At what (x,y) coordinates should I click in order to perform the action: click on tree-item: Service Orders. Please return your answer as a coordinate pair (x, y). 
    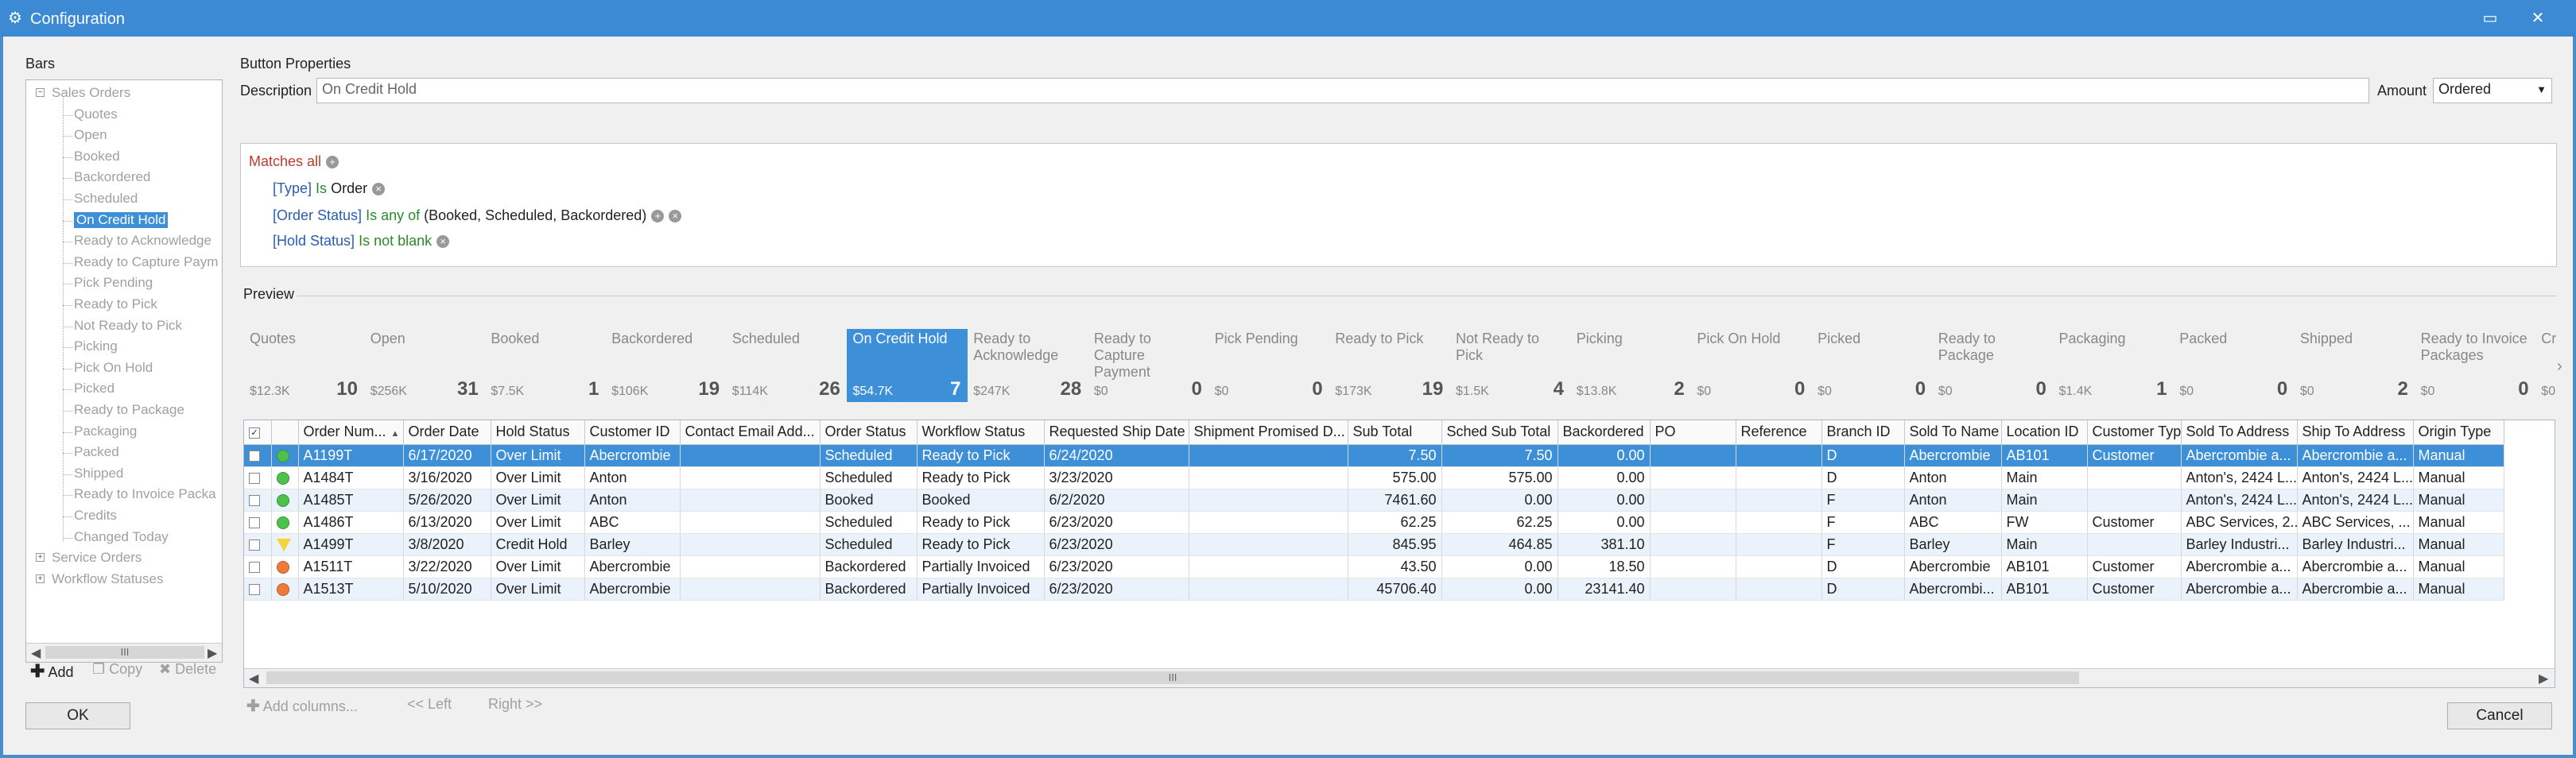
    Looking at the image, I should click on (97, 558).